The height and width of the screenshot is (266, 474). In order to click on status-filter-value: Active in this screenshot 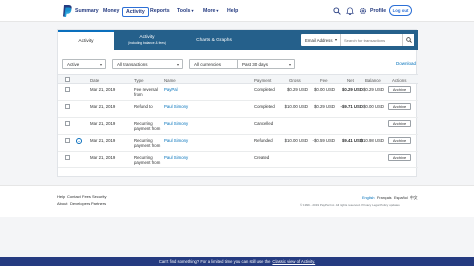, I will do `click(73, 64)`.